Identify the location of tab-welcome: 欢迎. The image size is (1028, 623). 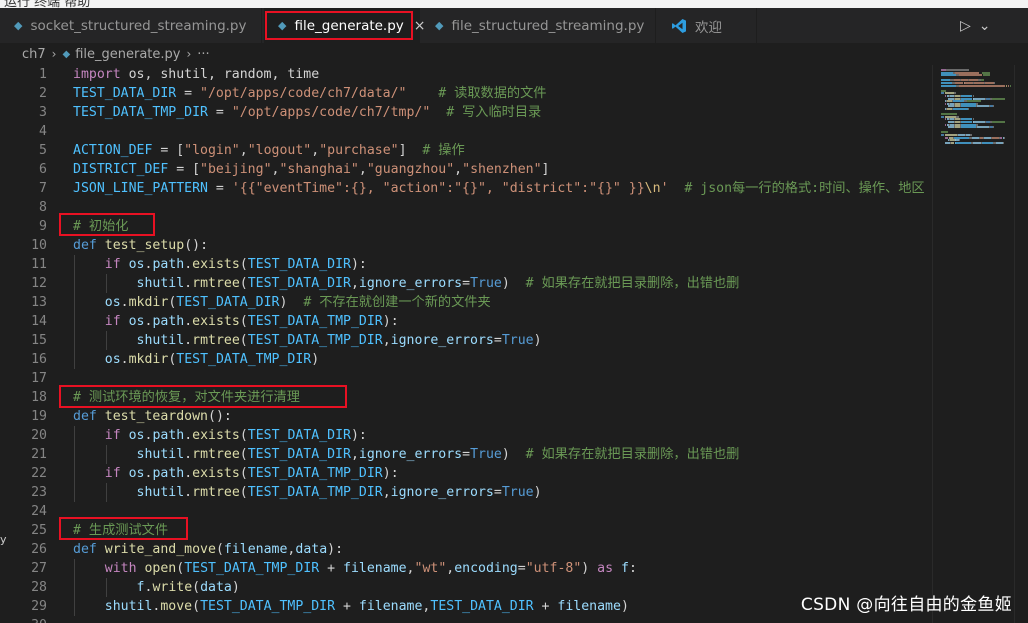
(707, 25).